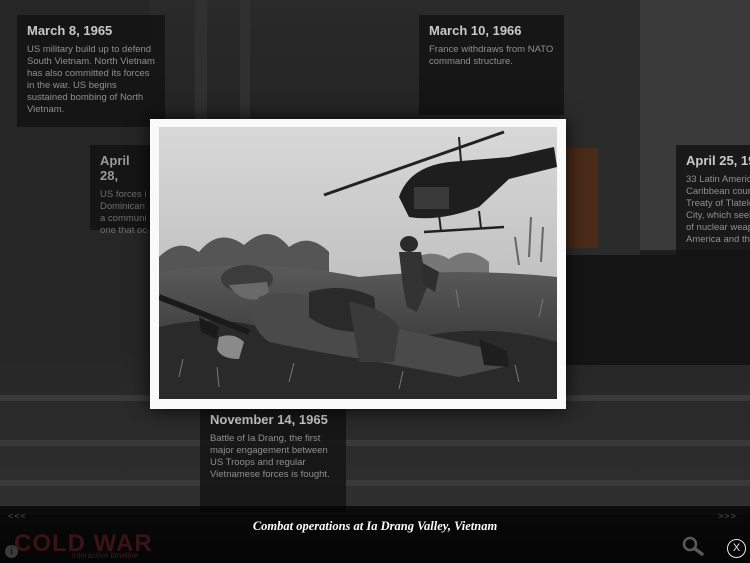 This screenshot has height=563, width=750. Describe the element at coordinates (269, 419) in the screenshot. I see `event-date: November 14, 1965` at that location.